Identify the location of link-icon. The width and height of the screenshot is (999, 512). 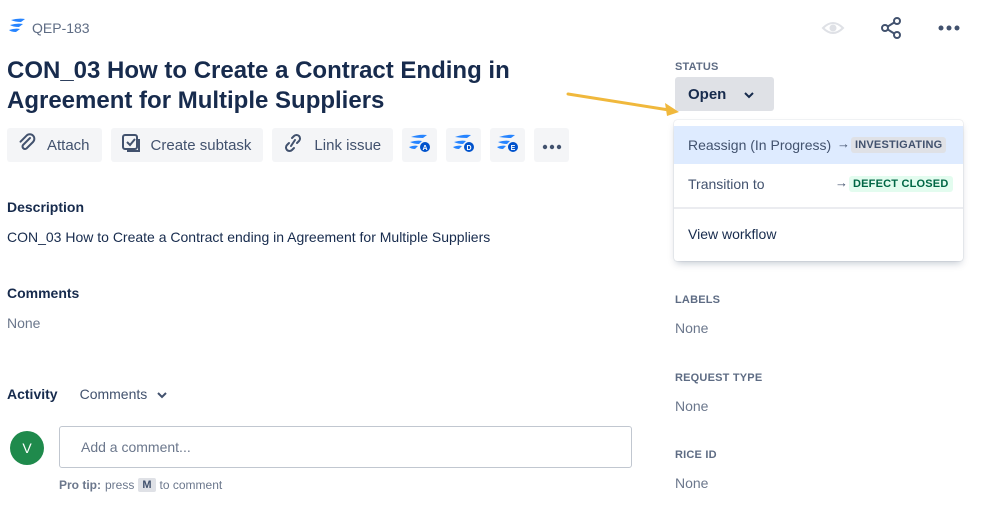
(293, 145).